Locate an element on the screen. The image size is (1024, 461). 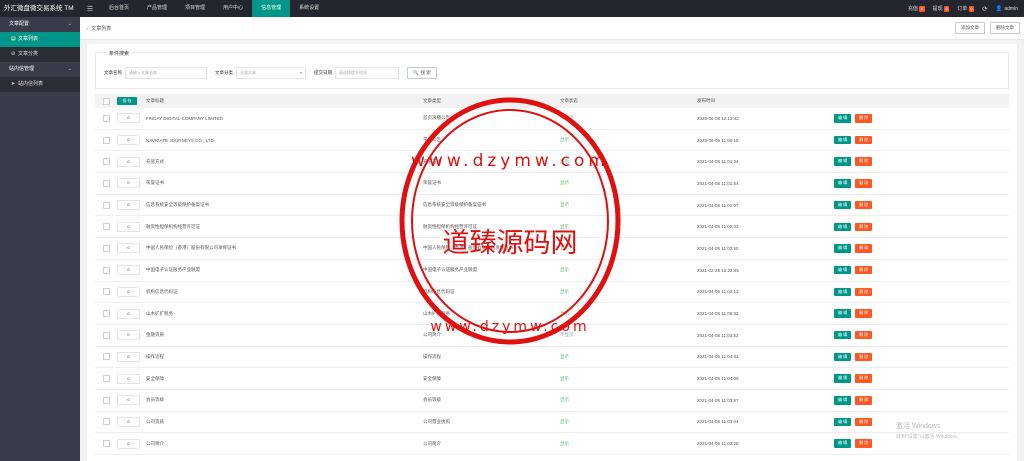
windows-activation-notice: 激活 Windows 转到"设置"以激活 Windows。 is located at coordinates (928, 430).